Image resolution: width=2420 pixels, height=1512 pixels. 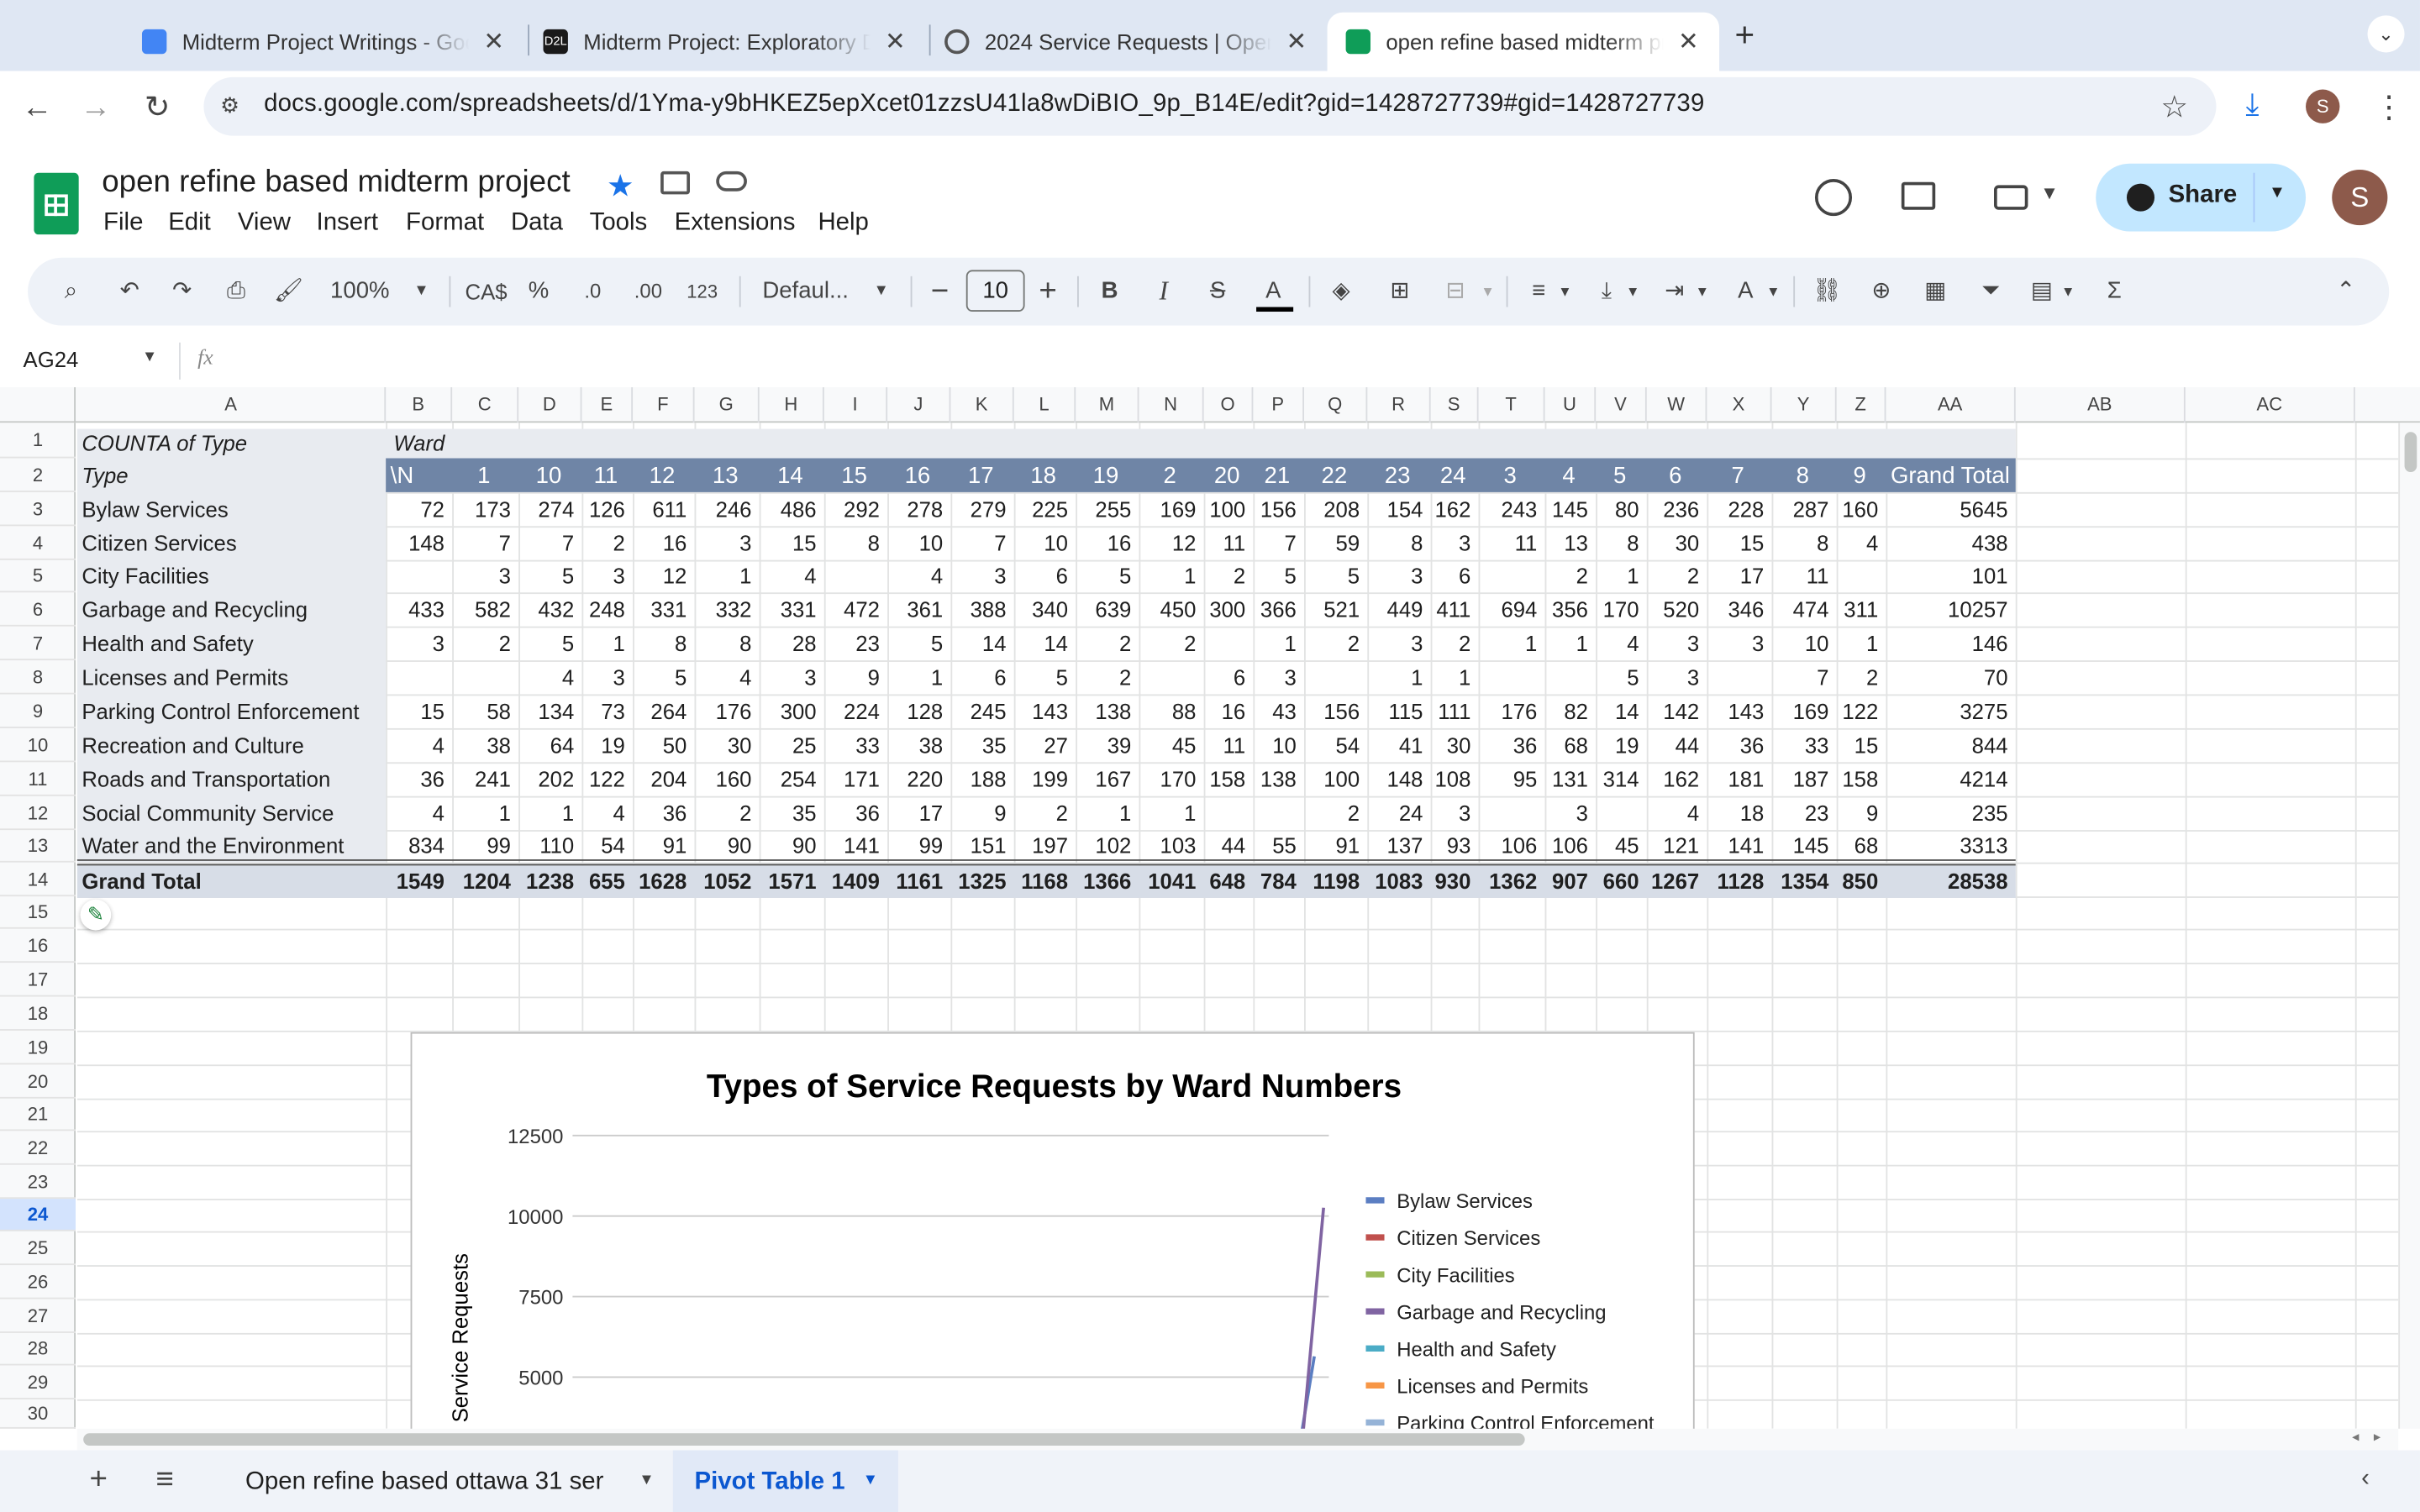 What do you see at coordinates (1621, 405) in the screenshot?
I see `column-header-v: V` at bounding box center [1621, 405].